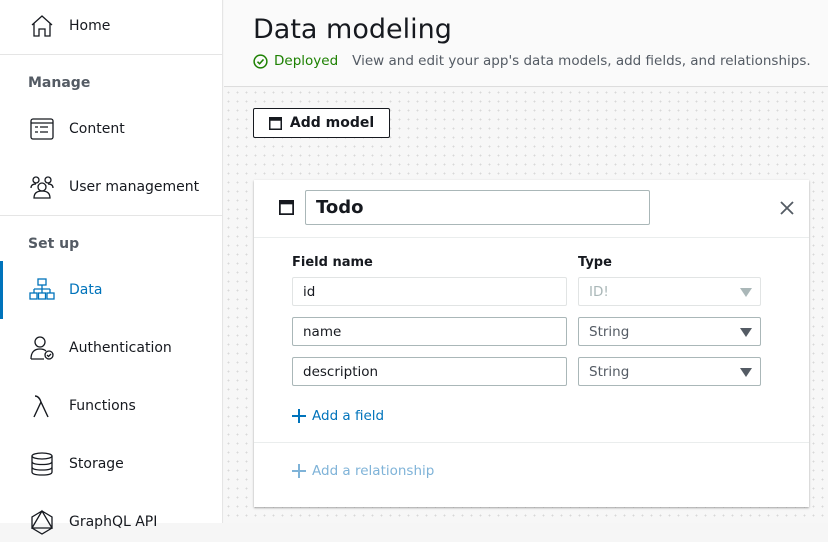 This screenshot has width=828, height=542. What do you see at coordinates (42, 289) in the screenshot?
I see `data-model-icon` at bounding box center [42, 289].